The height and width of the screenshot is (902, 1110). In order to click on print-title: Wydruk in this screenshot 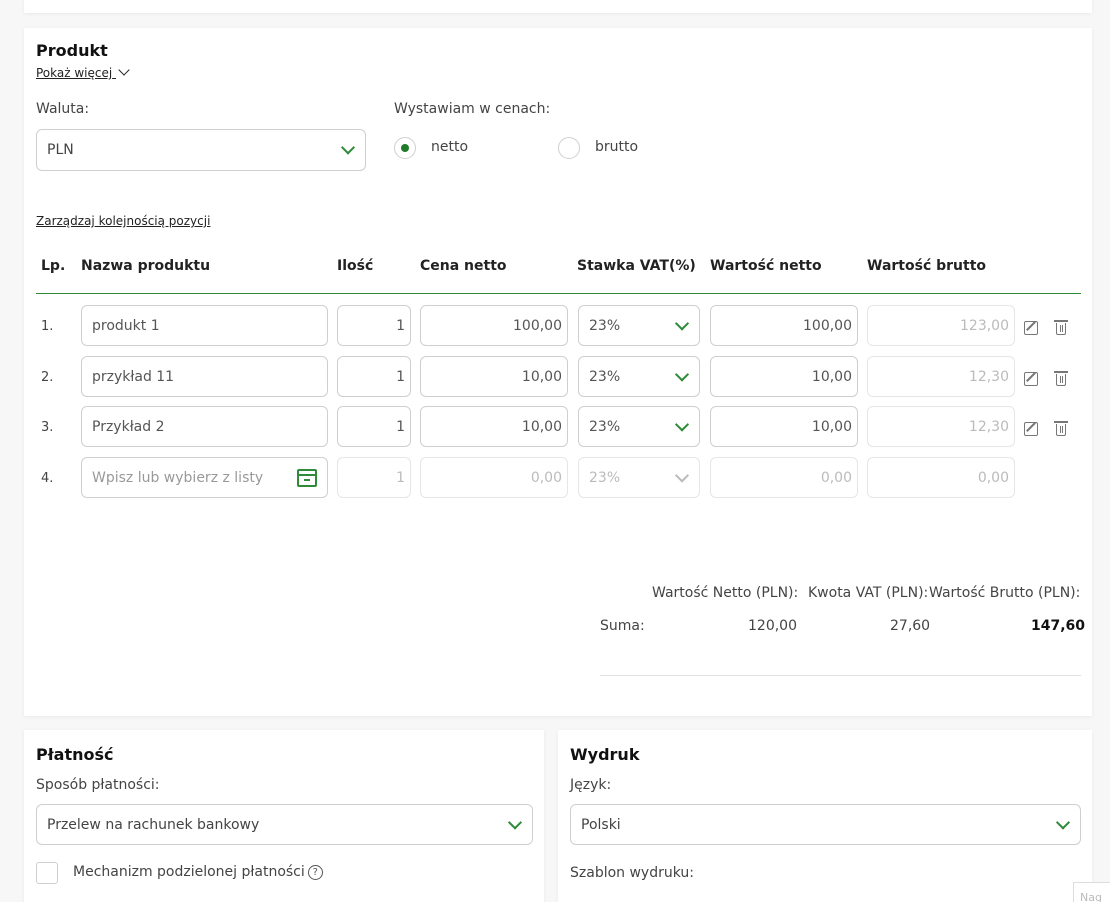, I will do `click(605, 754)`.